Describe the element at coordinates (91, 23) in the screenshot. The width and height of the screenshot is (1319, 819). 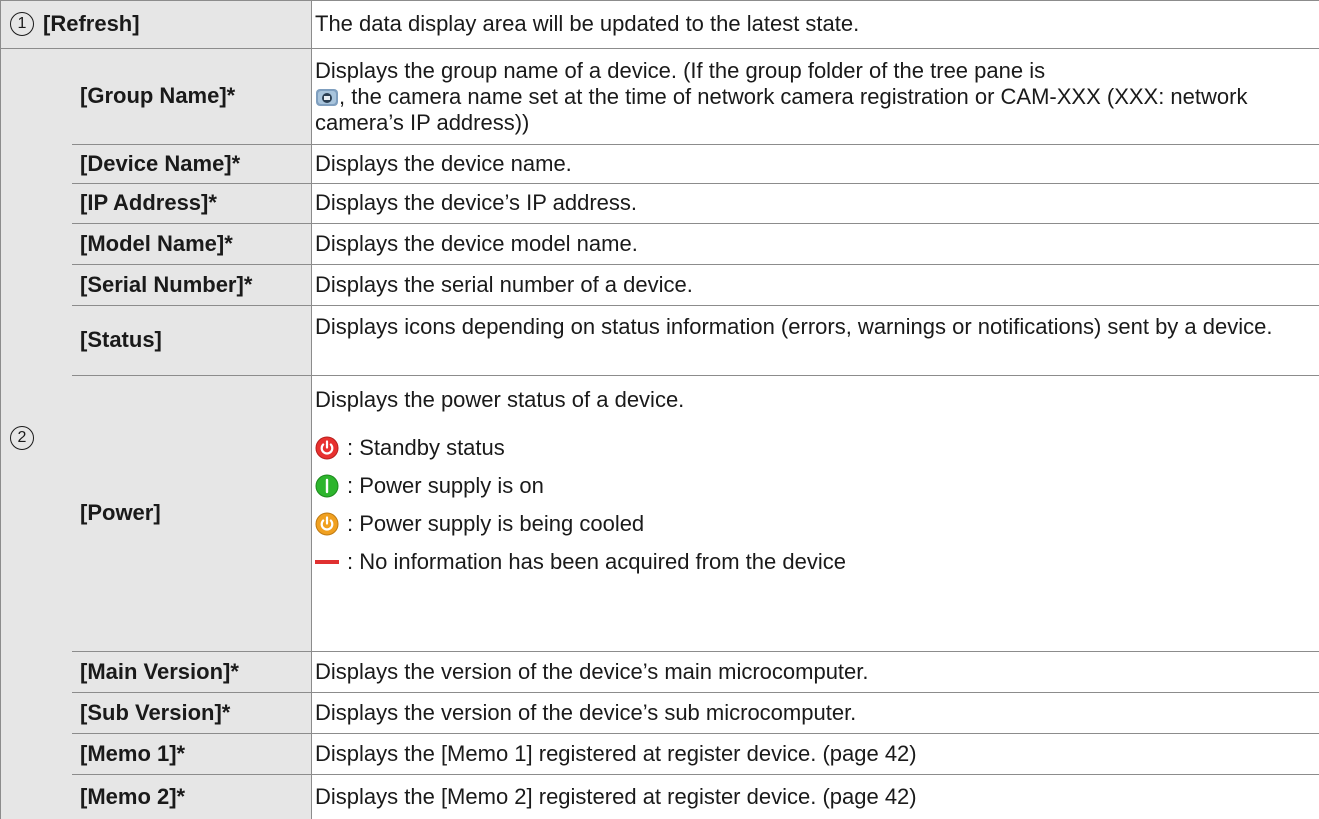
I see `refresh-label: [Refresh]` at that location.